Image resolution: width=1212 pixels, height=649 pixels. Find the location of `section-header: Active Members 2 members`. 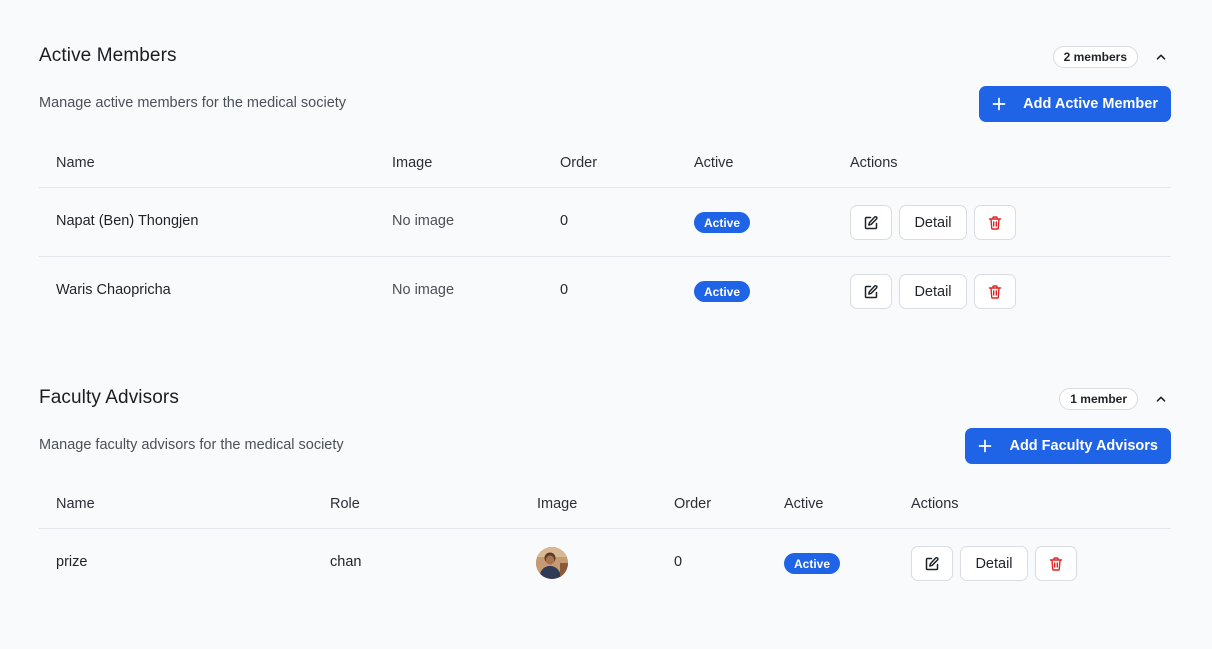

section-header: Active Members 2 members is located at coordinates (605, 62).